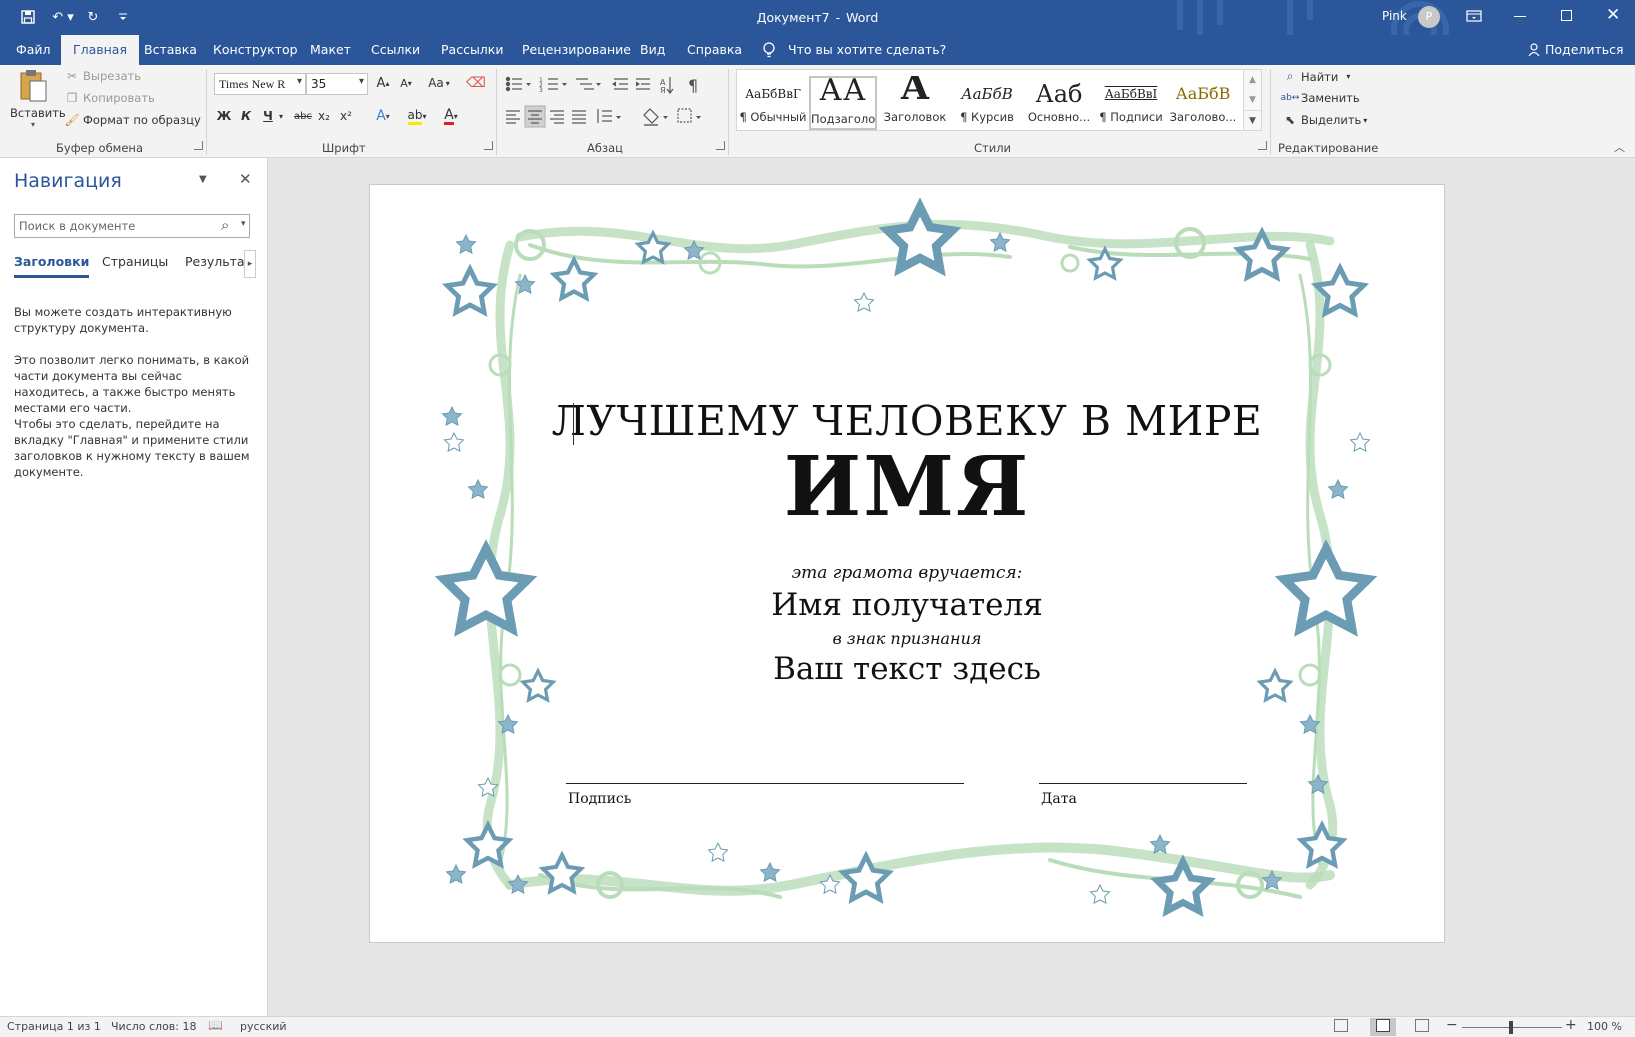 The width and height of the screenshot is (1635, 1037). I want to click on signature-label: Подпись, so click(599, 799).